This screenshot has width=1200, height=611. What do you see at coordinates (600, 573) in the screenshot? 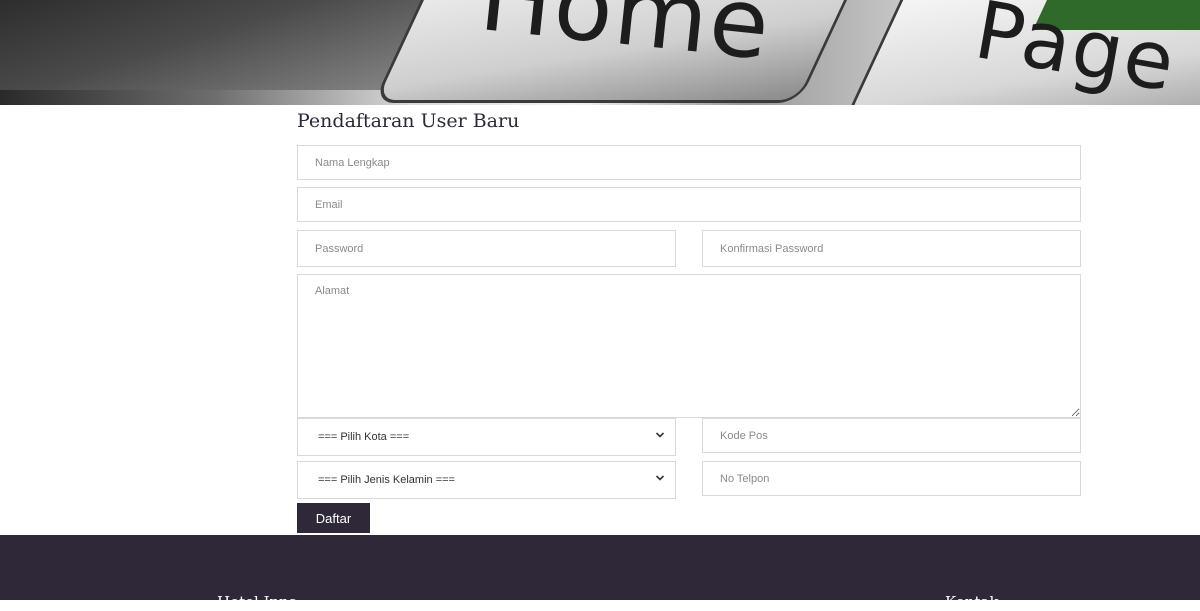
I see `footer: Hotel Inna Kontak` at bounding box center [600, 573].